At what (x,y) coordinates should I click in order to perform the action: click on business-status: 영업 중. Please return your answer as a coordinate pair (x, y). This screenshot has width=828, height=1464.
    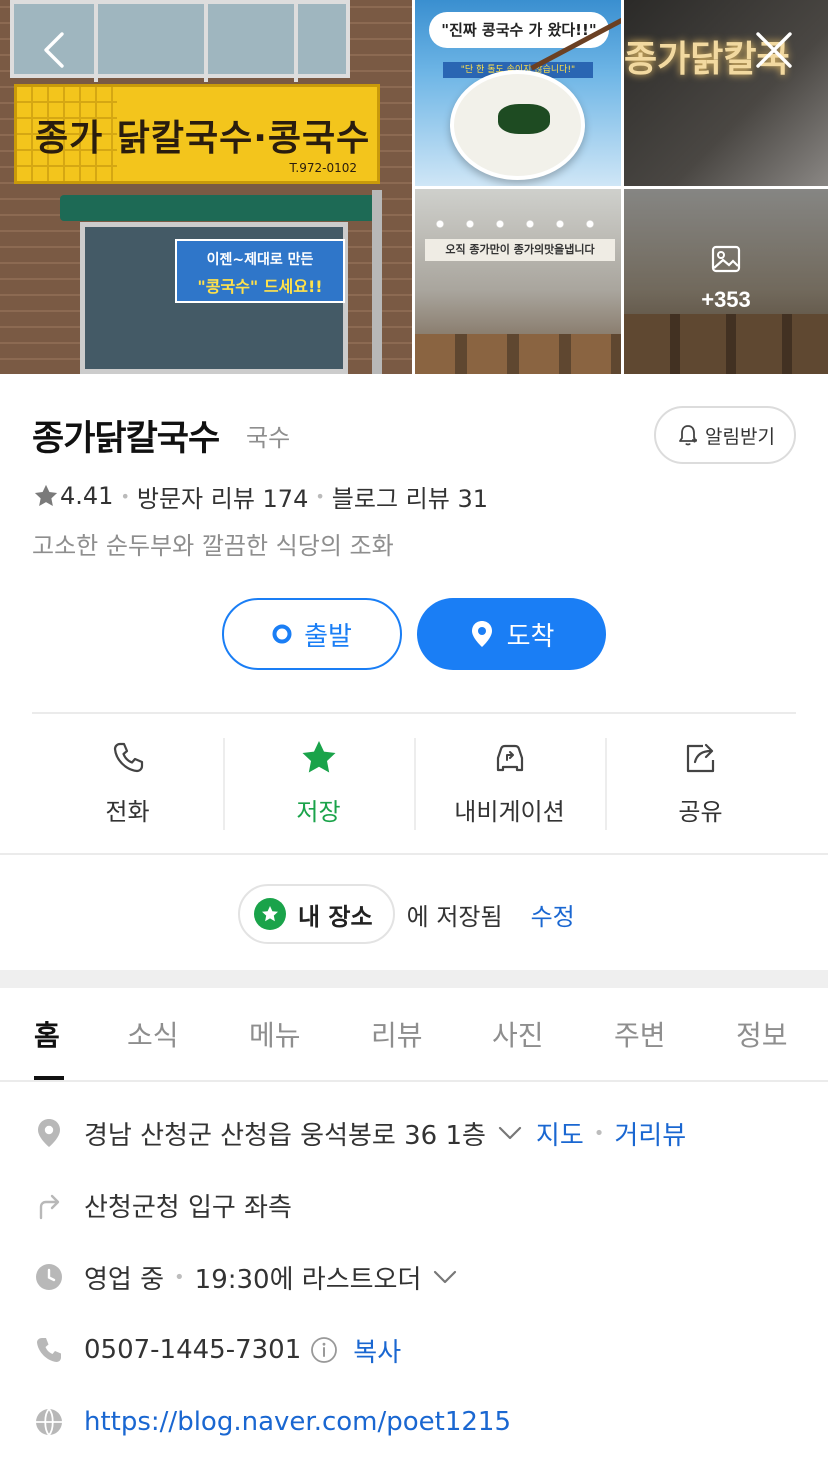
    Looking at the image, I should click on (124, 1279).